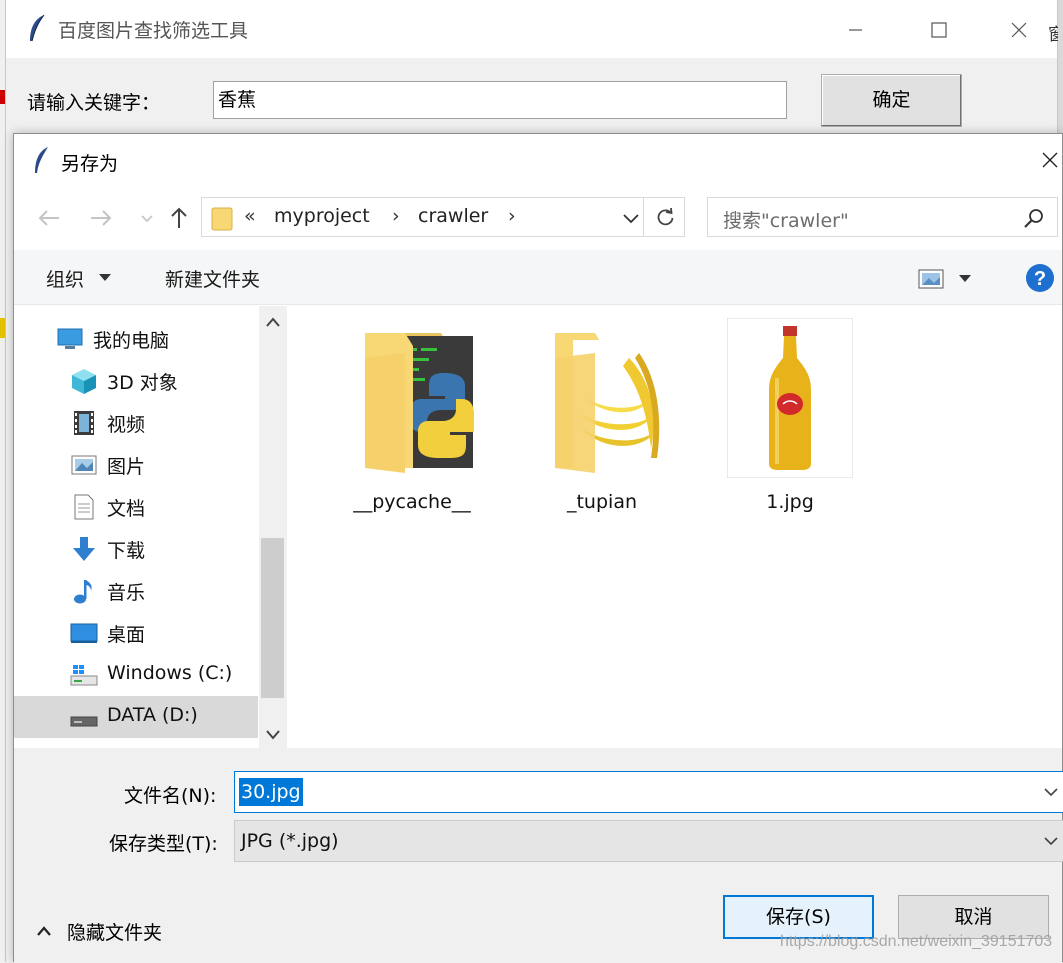 The width and height of the screenshot is (1063, 963). I want to click on search-icon, so click(1034, 219).